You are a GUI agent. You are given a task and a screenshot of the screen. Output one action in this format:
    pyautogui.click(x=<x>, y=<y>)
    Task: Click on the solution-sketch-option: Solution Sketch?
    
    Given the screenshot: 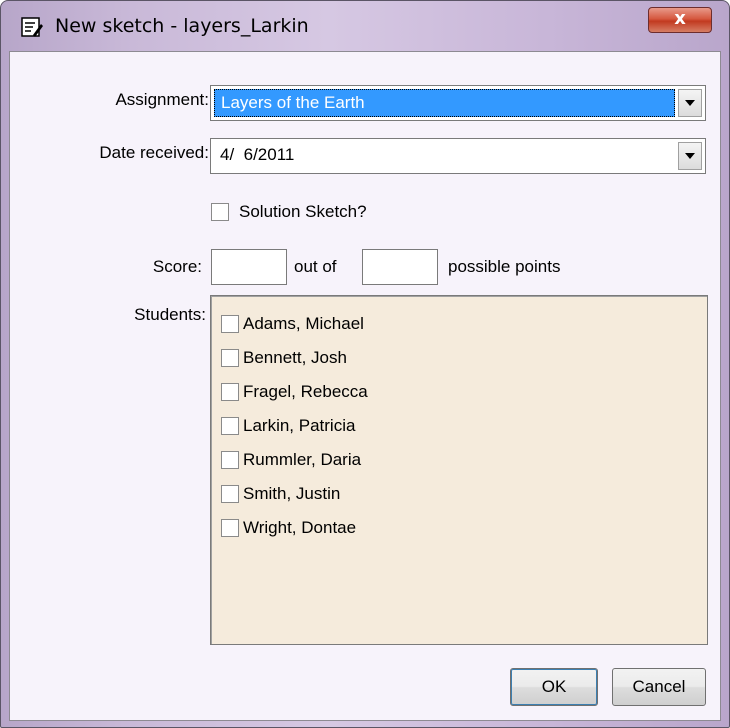 What is the action you would take?
    pyautogui.click(x=289, y=212)
    